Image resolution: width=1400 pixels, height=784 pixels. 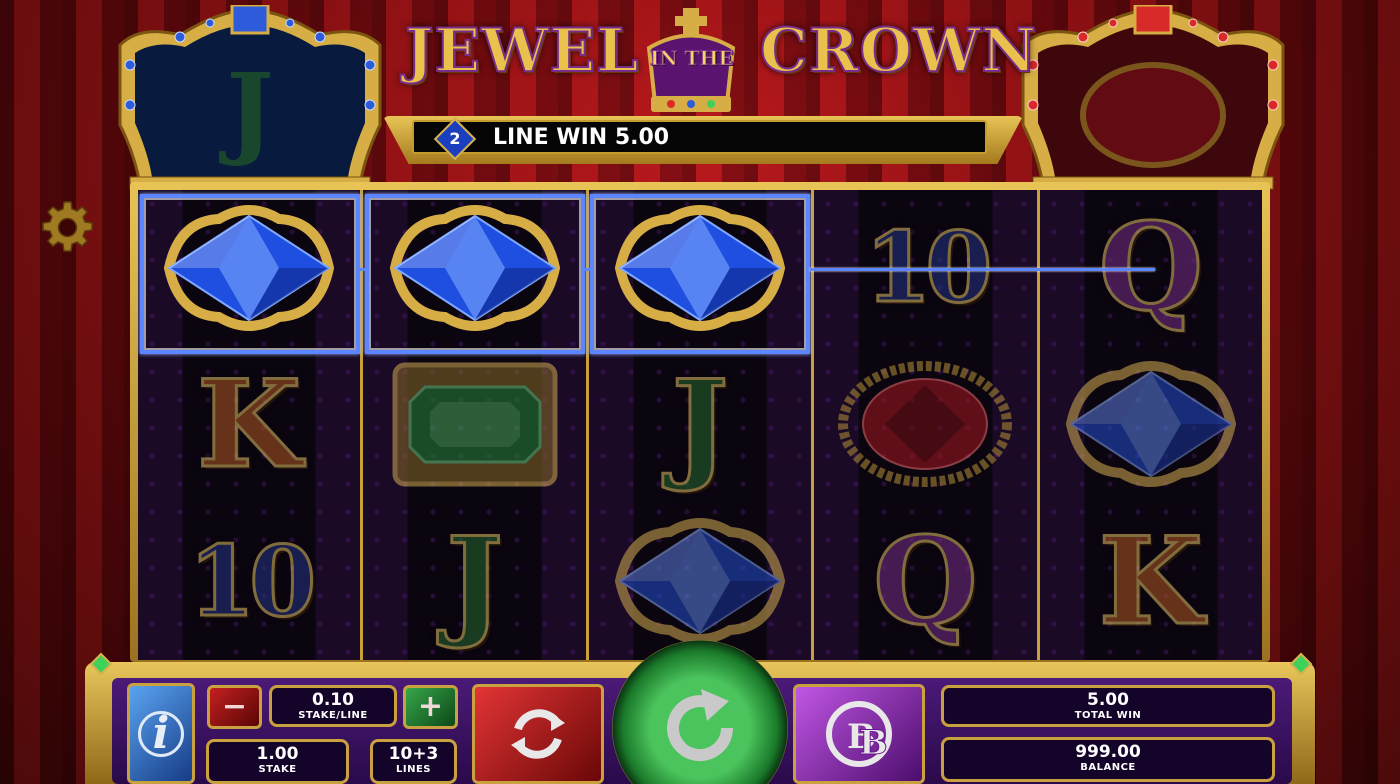 I want to click on reel-column: QK, so click(x=1151, y=425).